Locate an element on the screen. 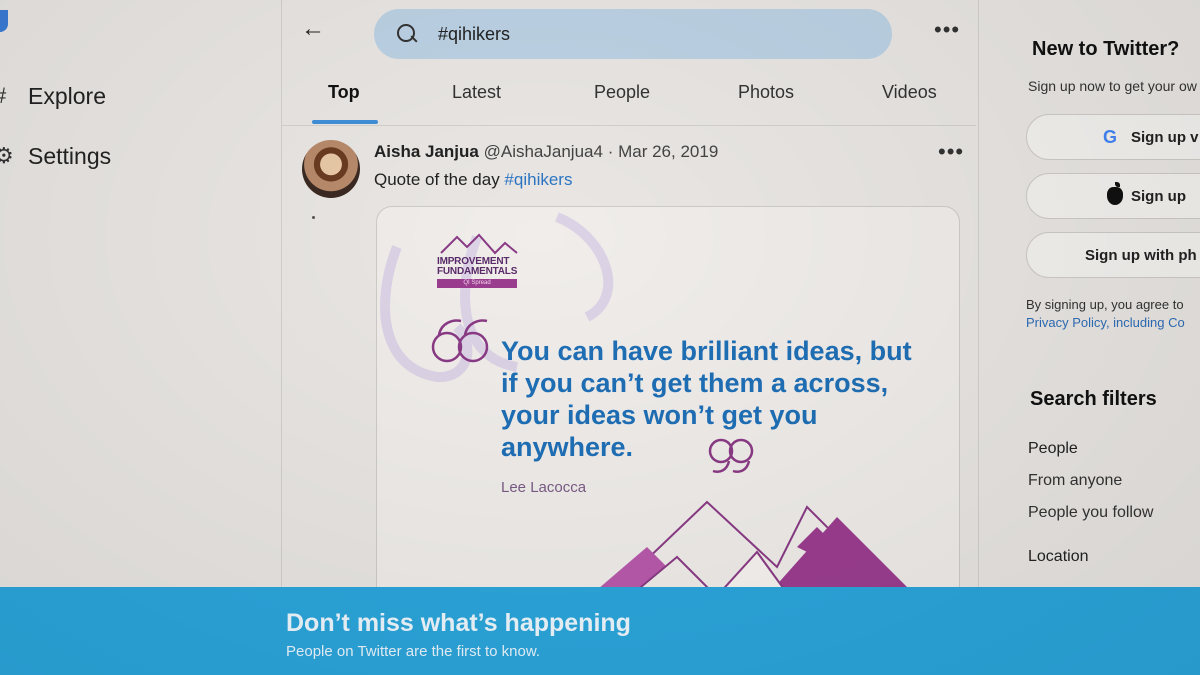 The height and width of the screenshot is (675, 1200). filter-people-you-follow: People you follow is located at coordinates (1090, 513).